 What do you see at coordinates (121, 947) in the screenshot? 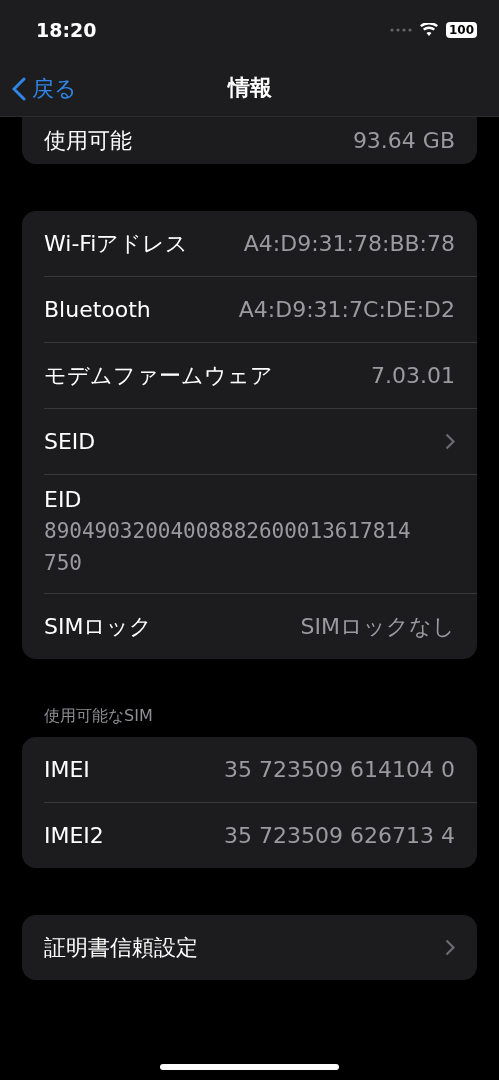
I see `row-label: 証明書信頼設定` at bounding box center [121, 947].